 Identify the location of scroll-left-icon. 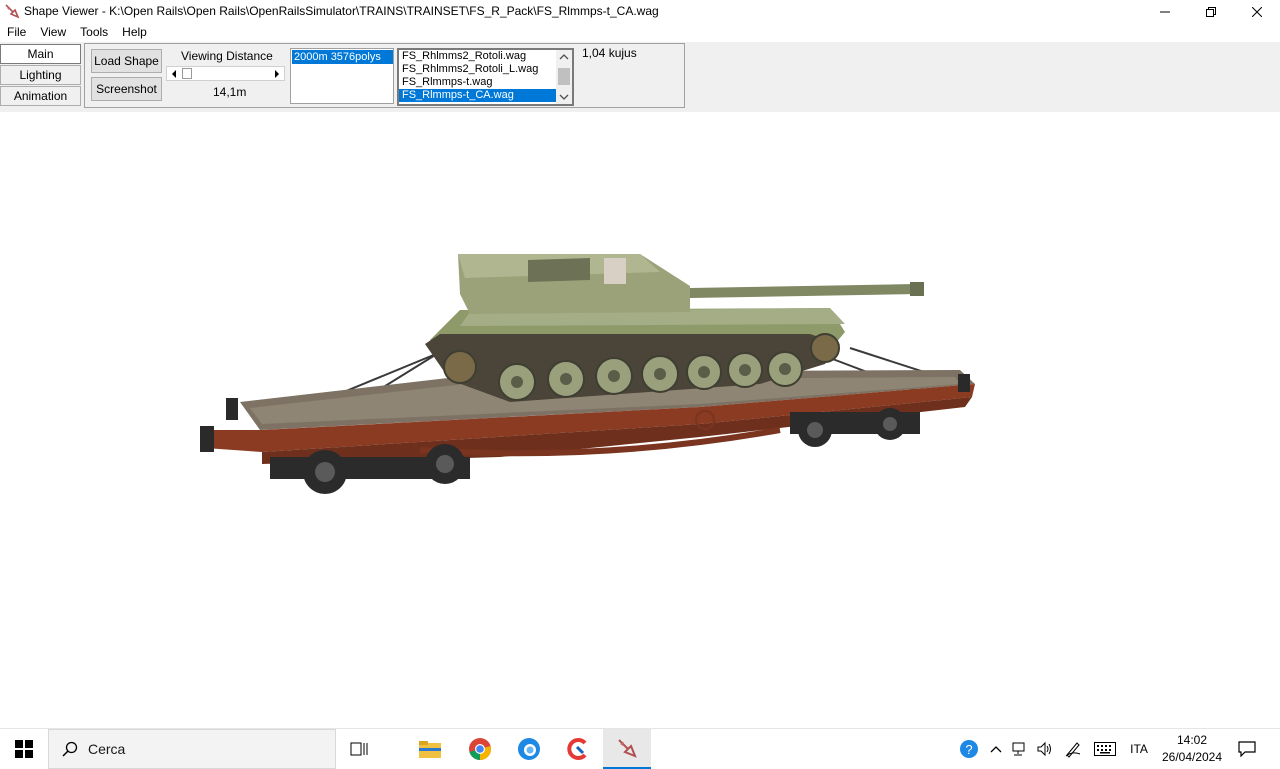
(174, 73).